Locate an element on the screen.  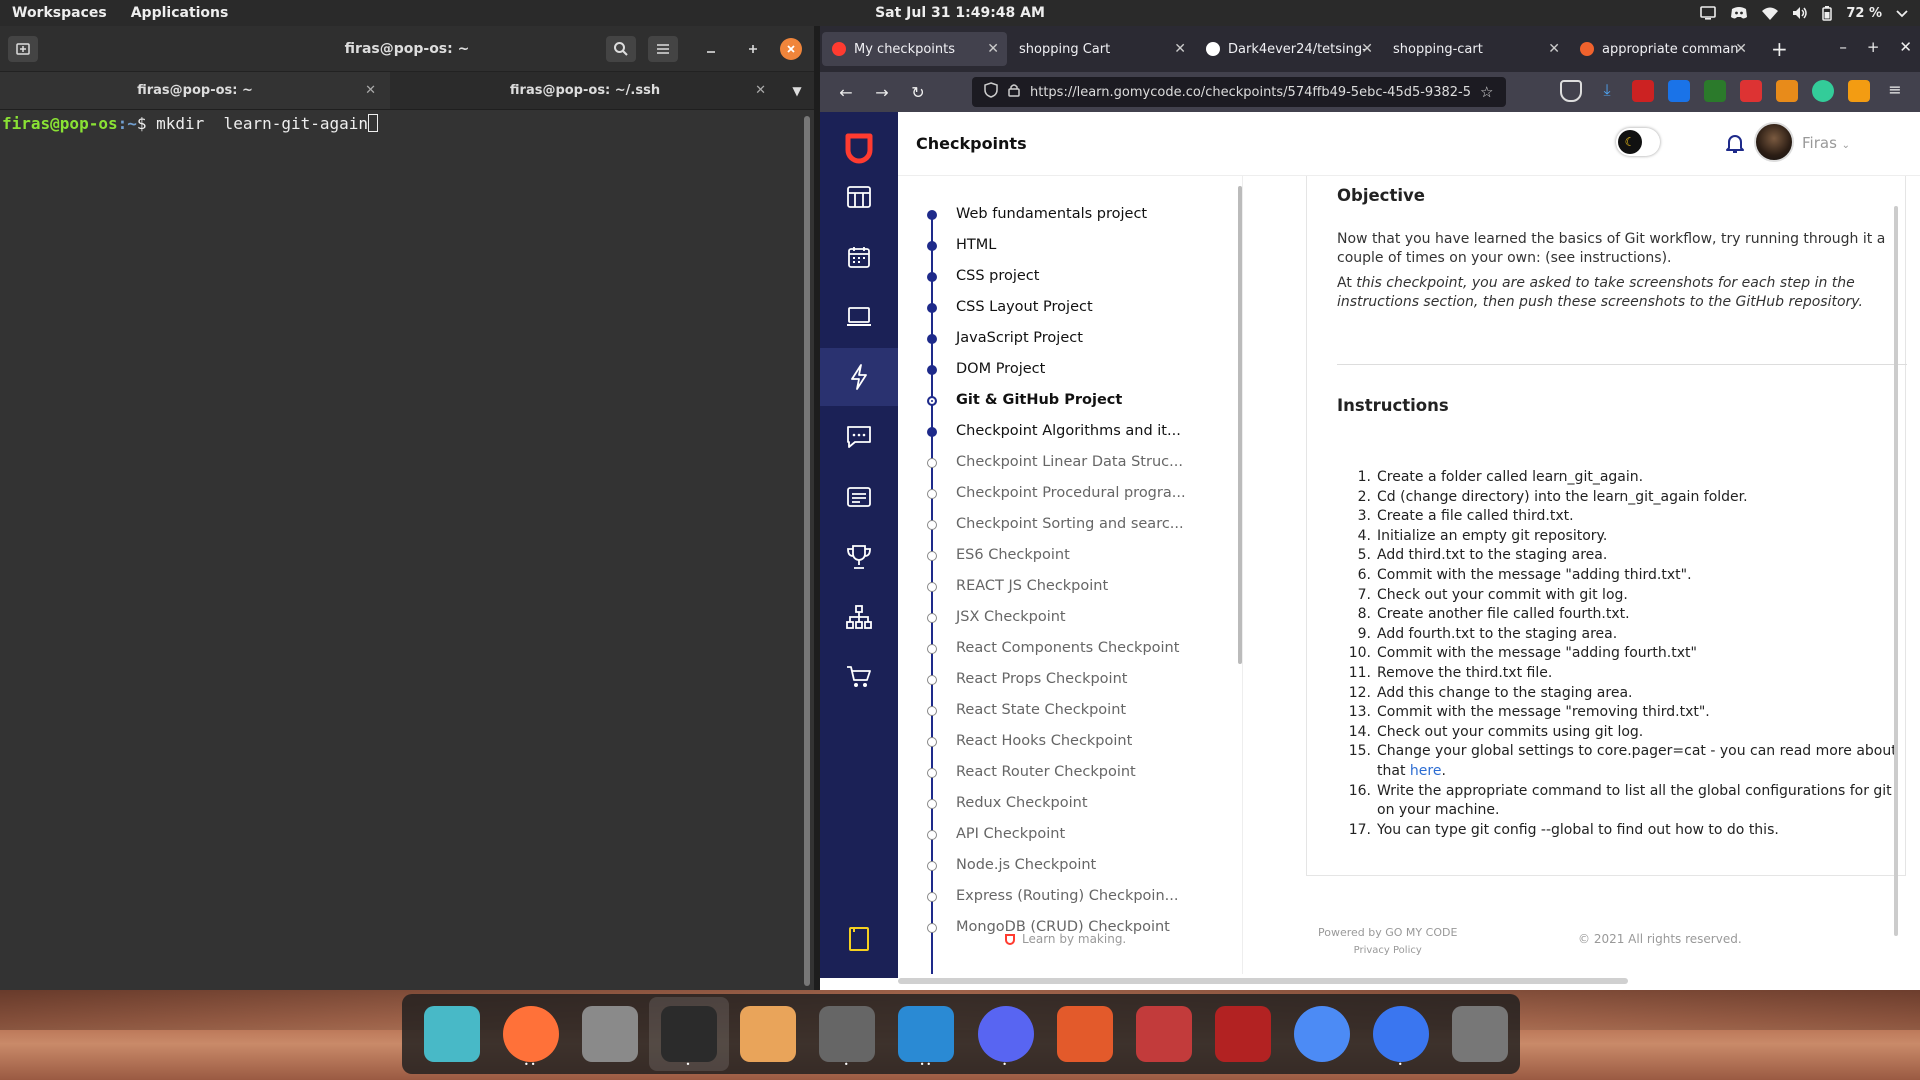
s-extension-icon is located at coordinates (1679, 91).